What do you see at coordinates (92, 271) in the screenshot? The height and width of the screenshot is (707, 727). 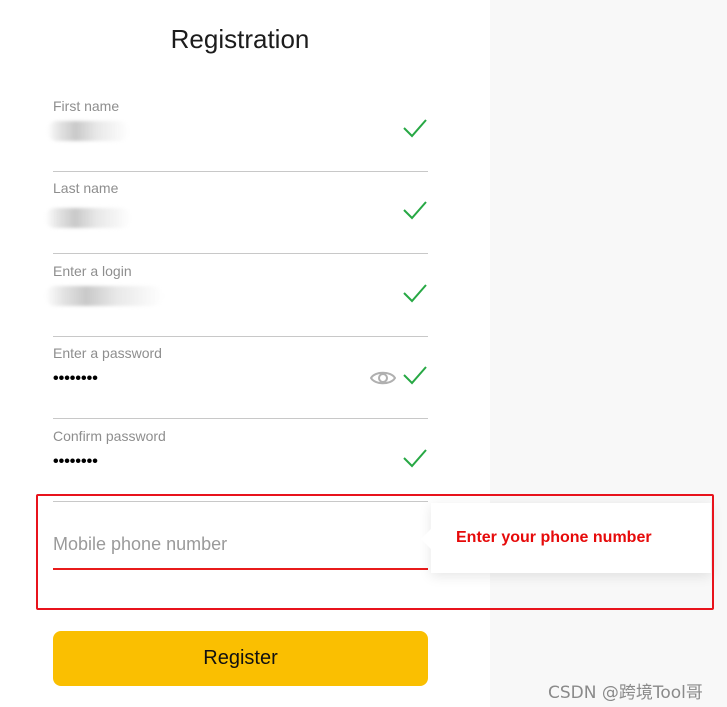 I see `login-label: Enter a login` at bounding box center [92, 271].